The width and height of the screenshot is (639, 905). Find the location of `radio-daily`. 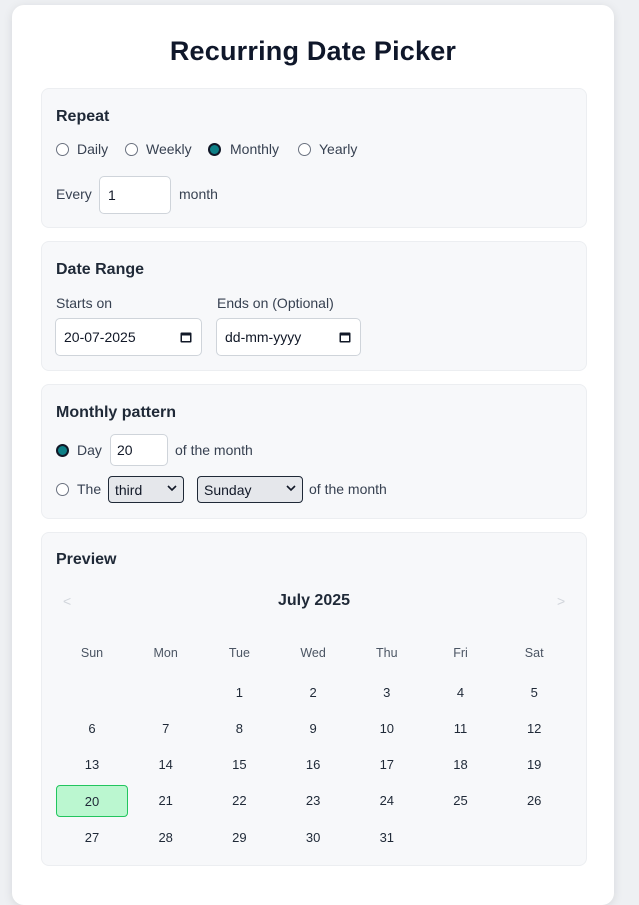

radio-daily is located at coordinates (62, 149).